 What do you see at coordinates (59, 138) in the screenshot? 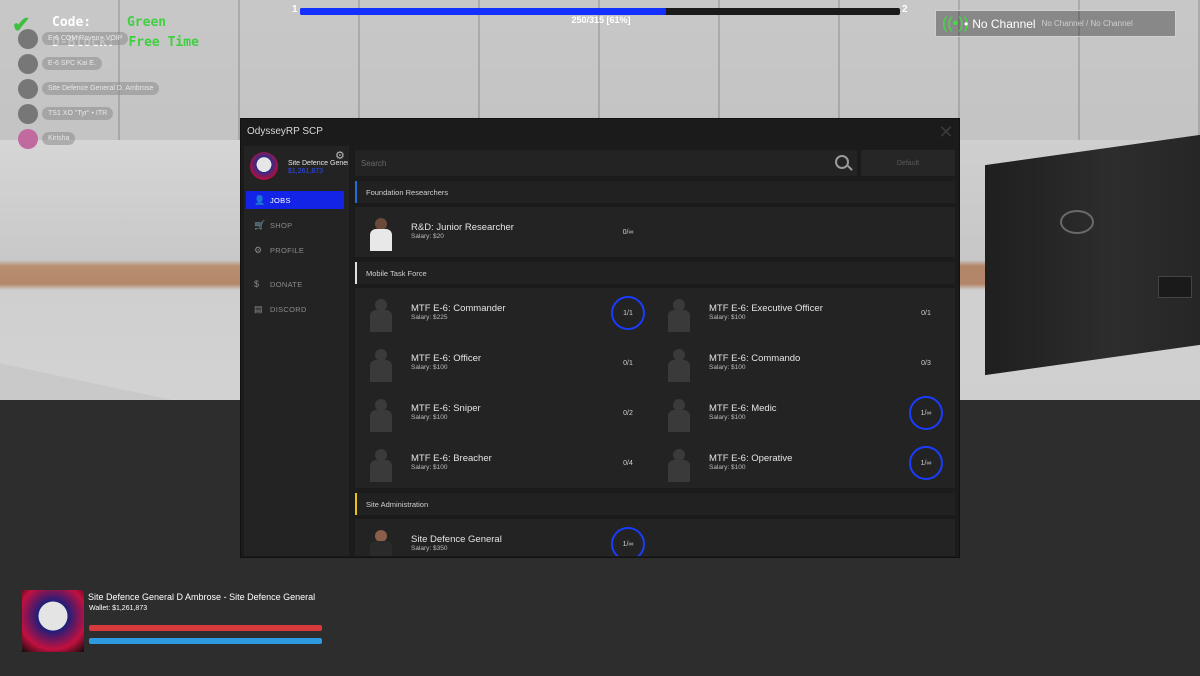
I see `player-name: Kirisha` at bounding box center [59, 138].